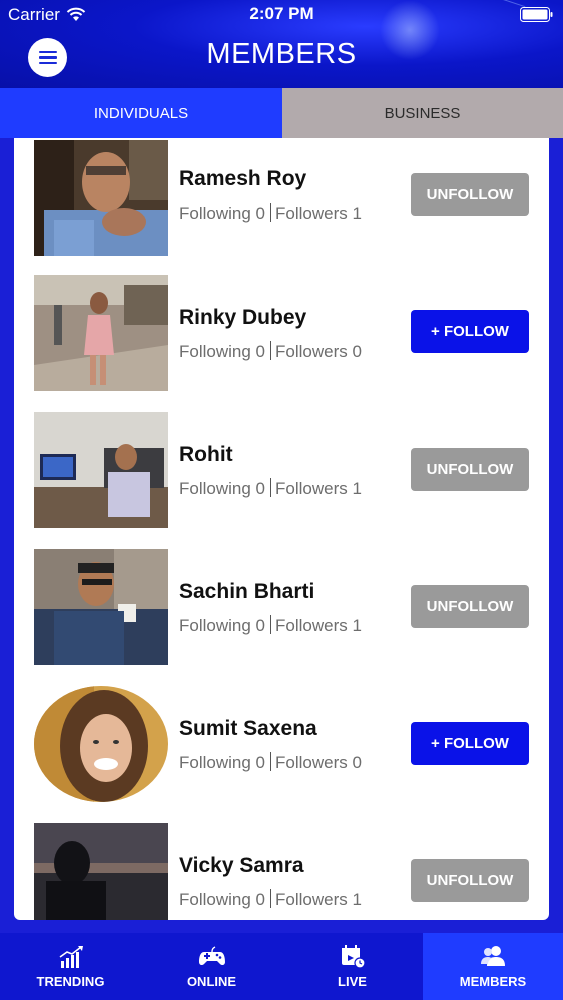  I want to click on calendar-clock-icon, so click(353, 957).